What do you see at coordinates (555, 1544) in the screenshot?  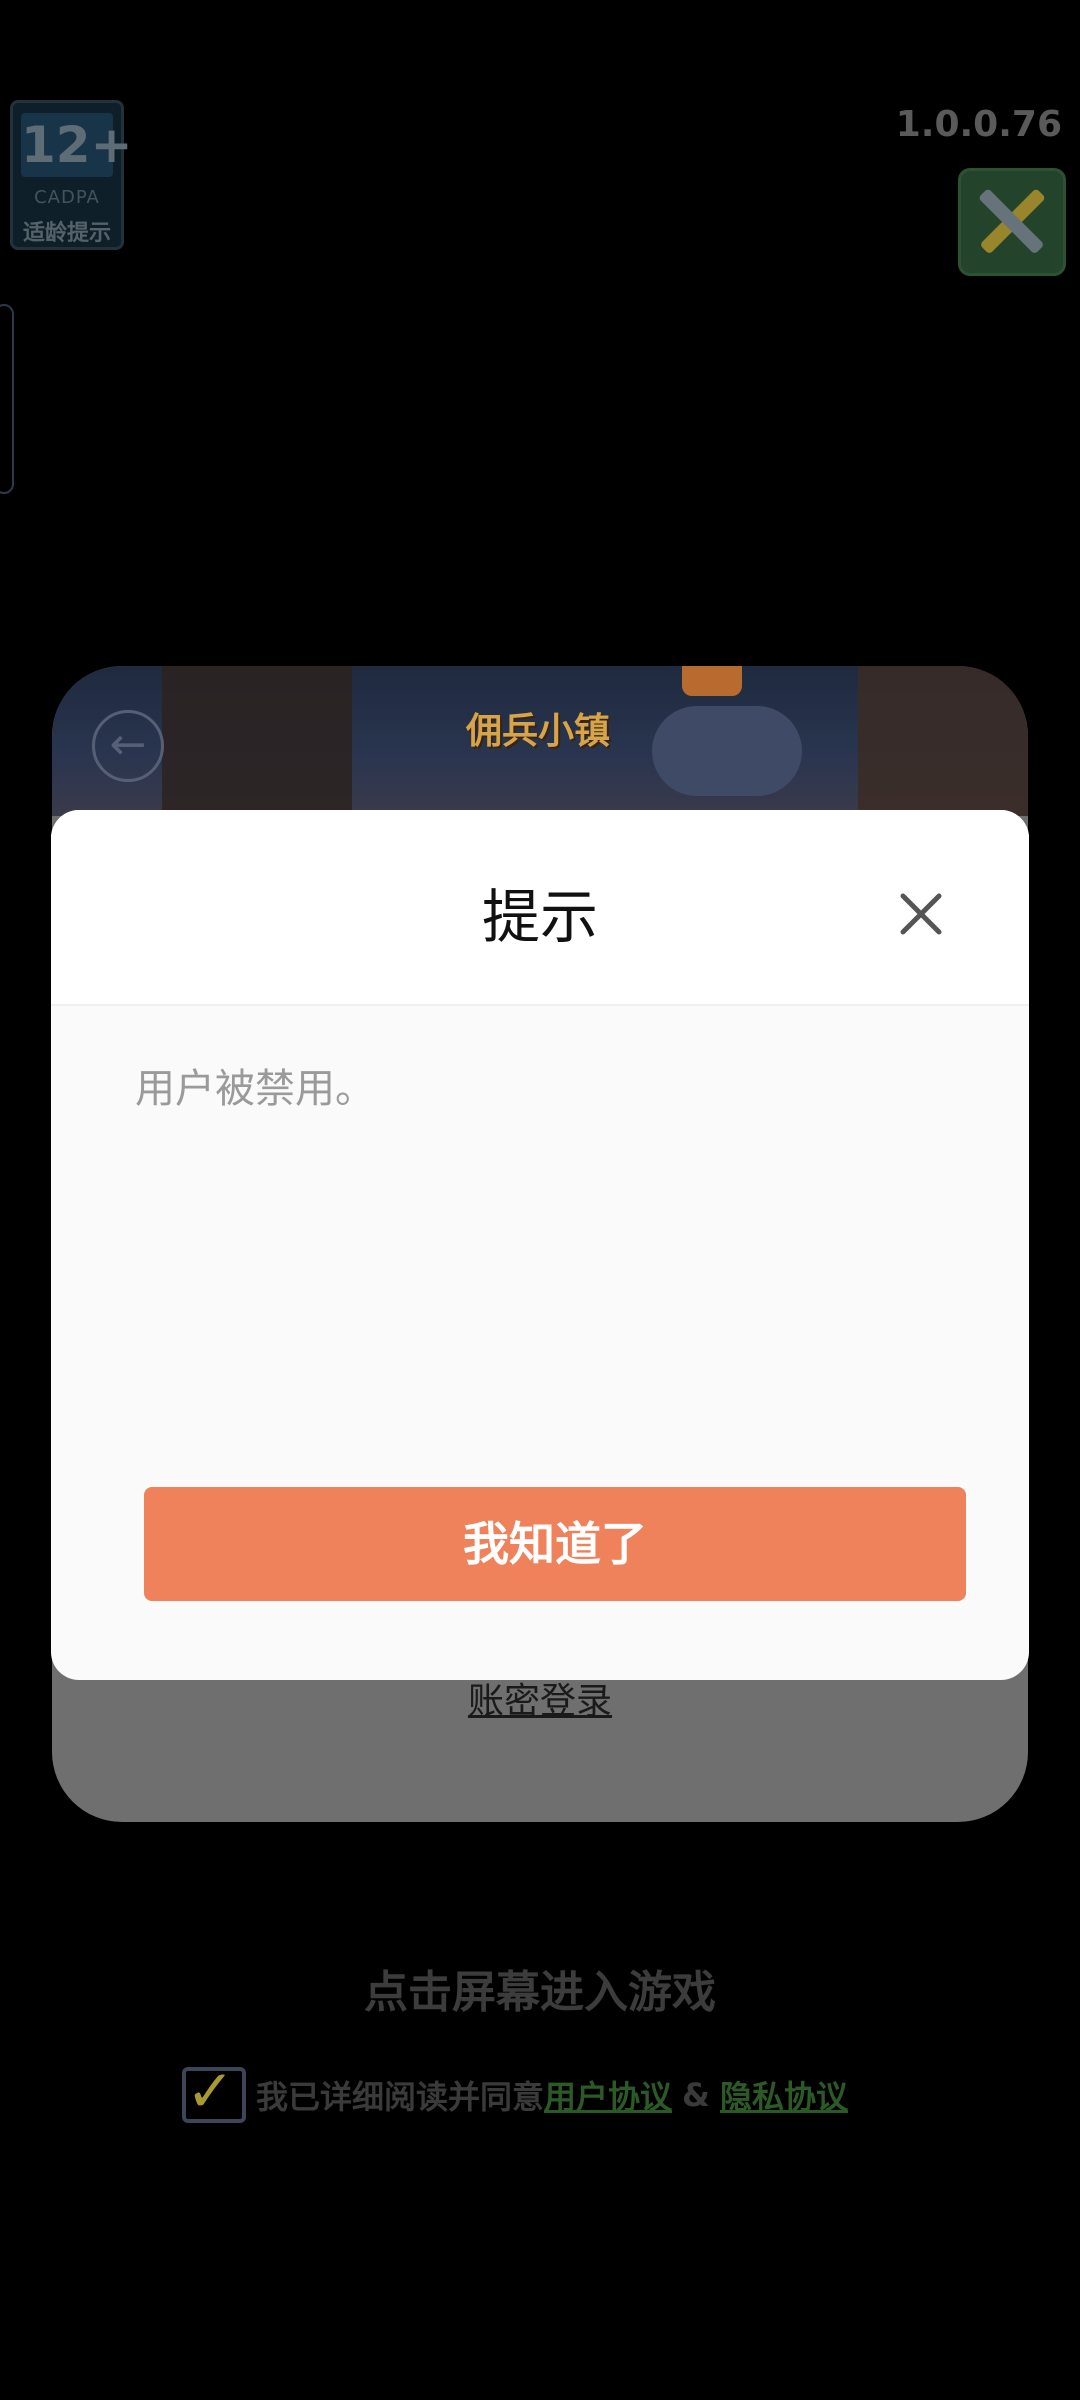 I see `confirm-button: 我知道了` at bounding box center [555, 1544].